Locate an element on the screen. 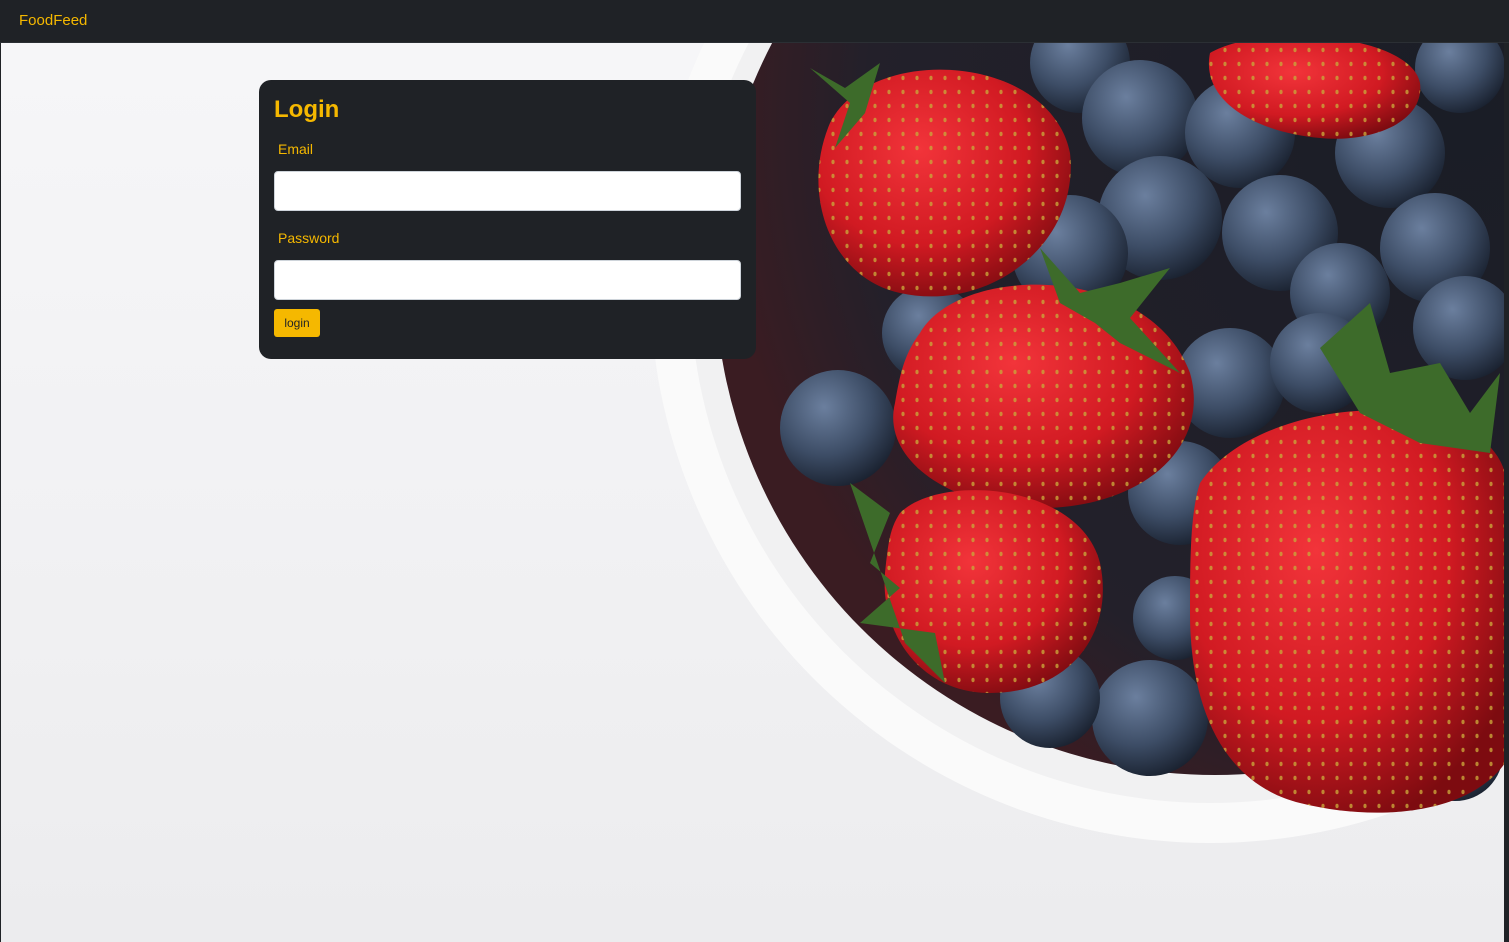 The height and width of the screenshot is (942, 1509). email-label: Email is located at coordinates (296, 149).